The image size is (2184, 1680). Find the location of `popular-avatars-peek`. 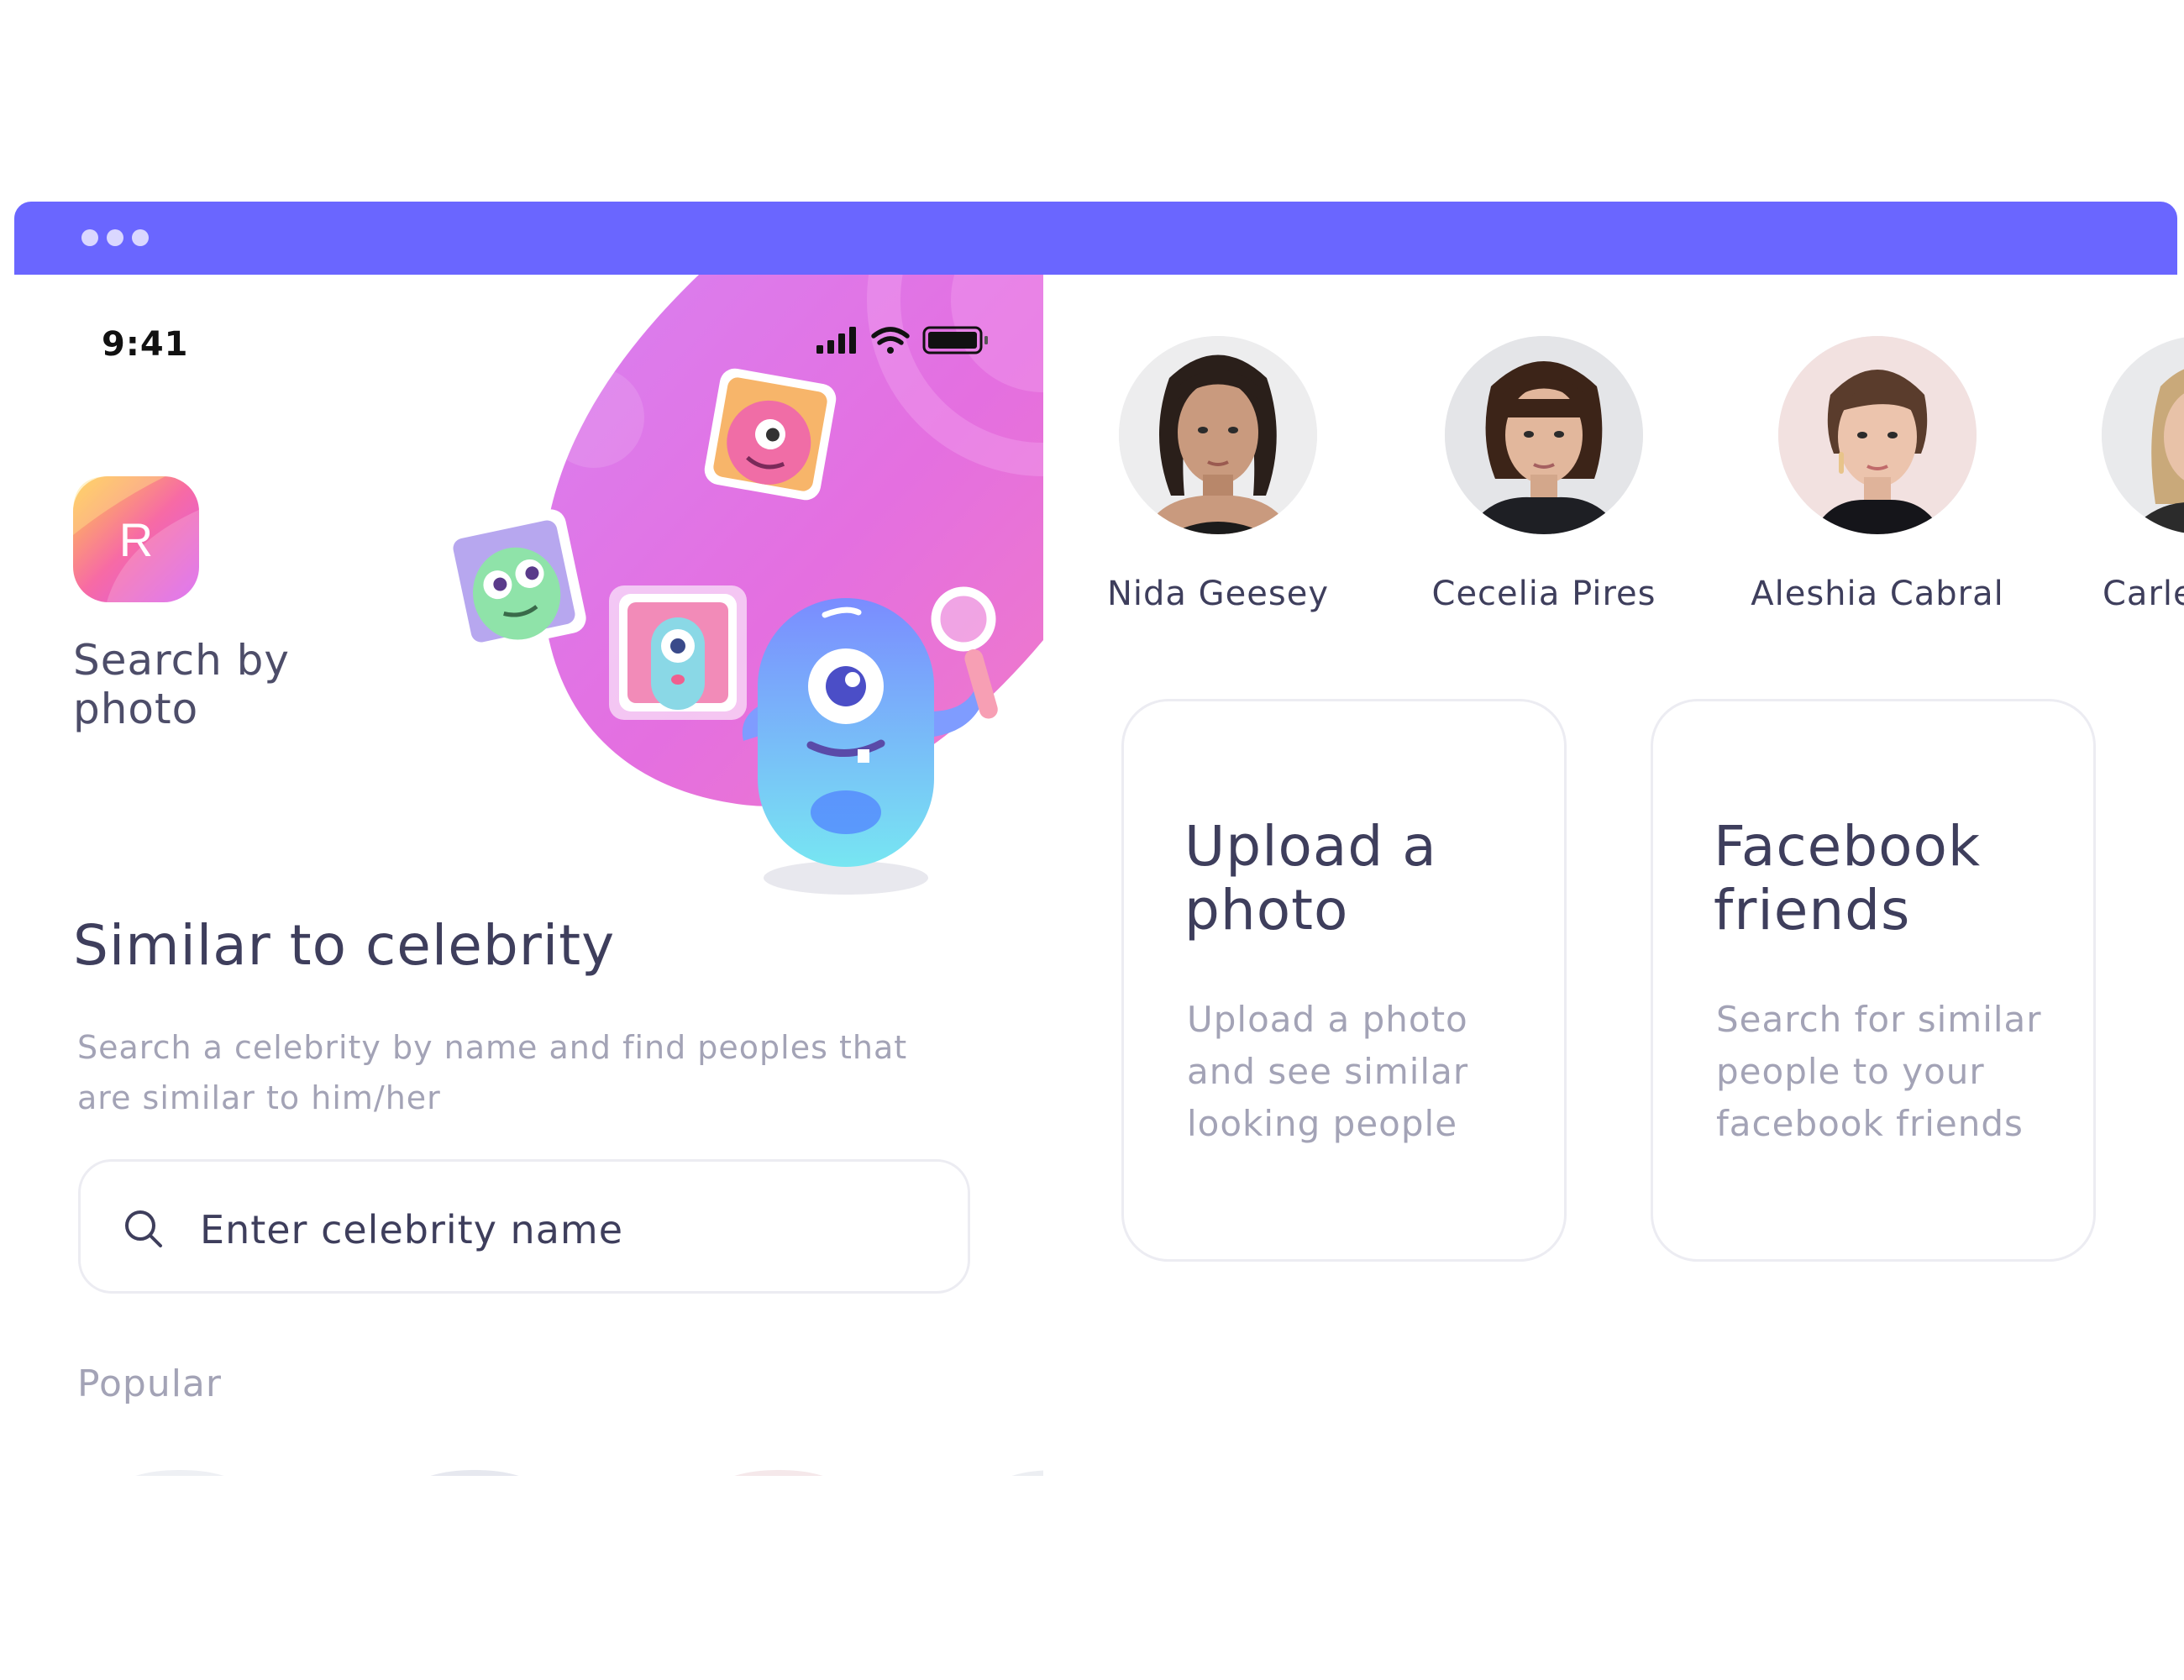

popular-avatars-peek is located at coordinates (589, 1473).